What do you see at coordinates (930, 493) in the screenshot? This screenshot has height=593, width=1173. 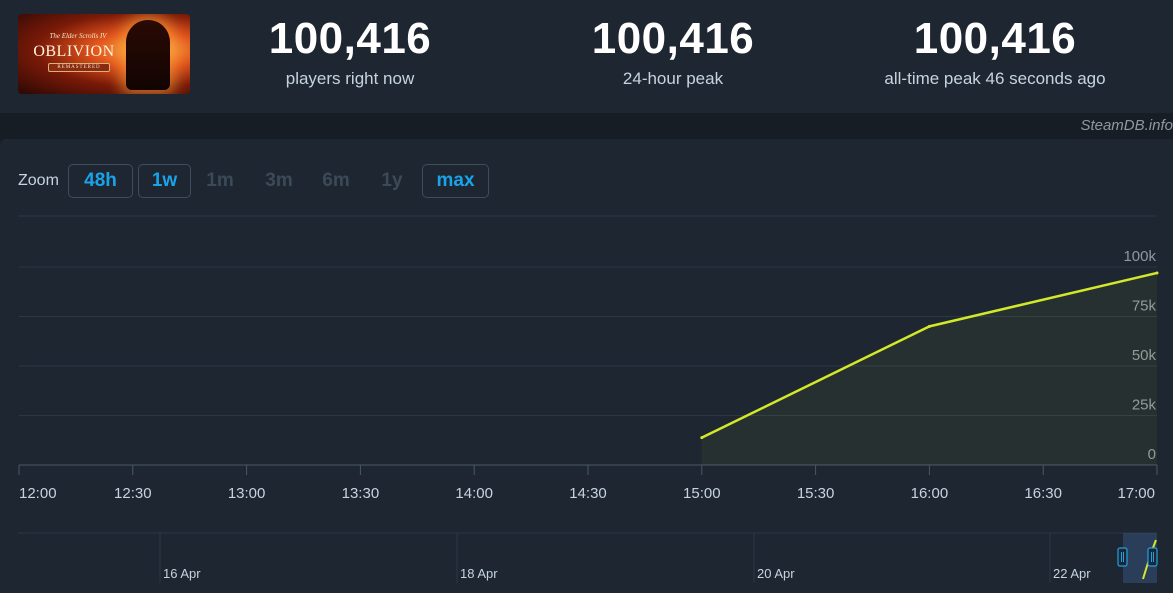 I see `x-tick-label: 16:00` at bounding box center [930, 493].